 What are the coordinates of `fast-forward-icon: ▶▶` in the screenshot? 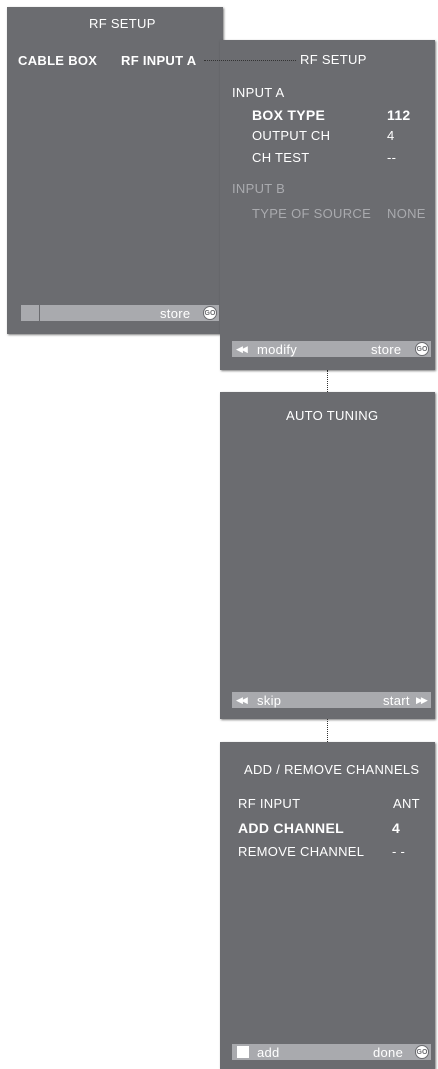 It's located at (422, 700).